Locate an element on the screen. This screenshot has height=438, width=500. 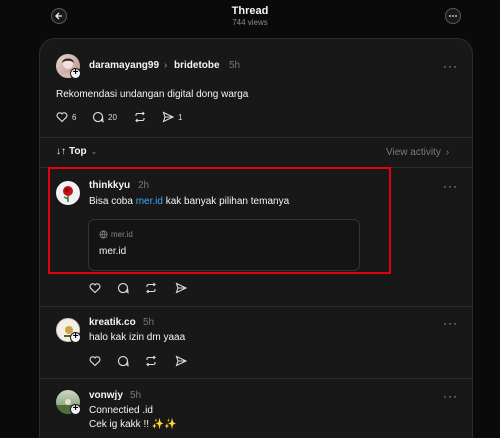
ellipsis-icon is located at coordinates (453, 16).